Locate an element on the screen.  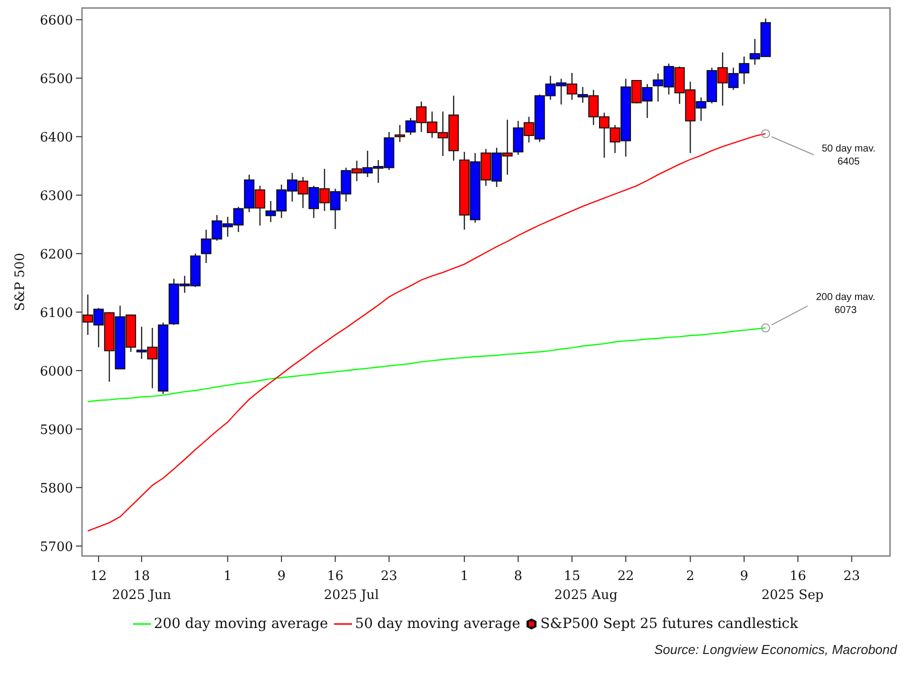
y-tick-label: 6000 is located at coordinates (56, 372).